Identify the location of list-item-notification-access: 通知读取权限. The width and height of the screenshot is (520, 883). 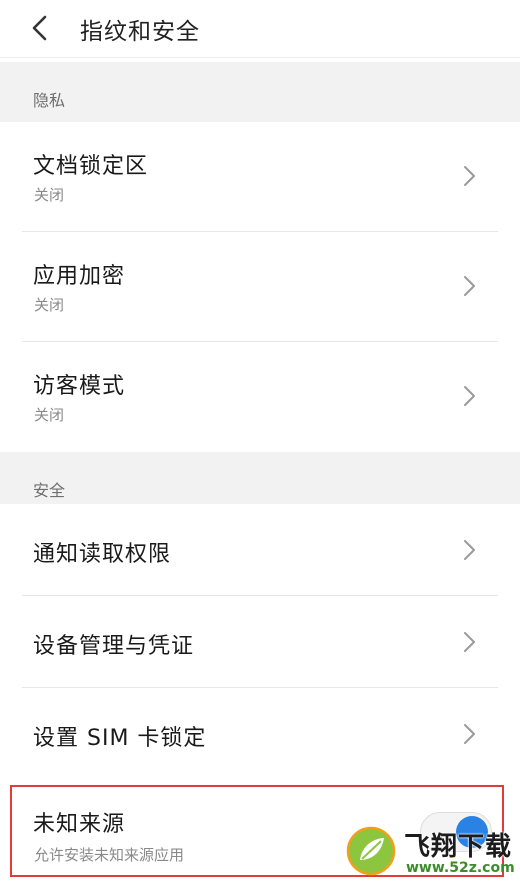
(260, 550).